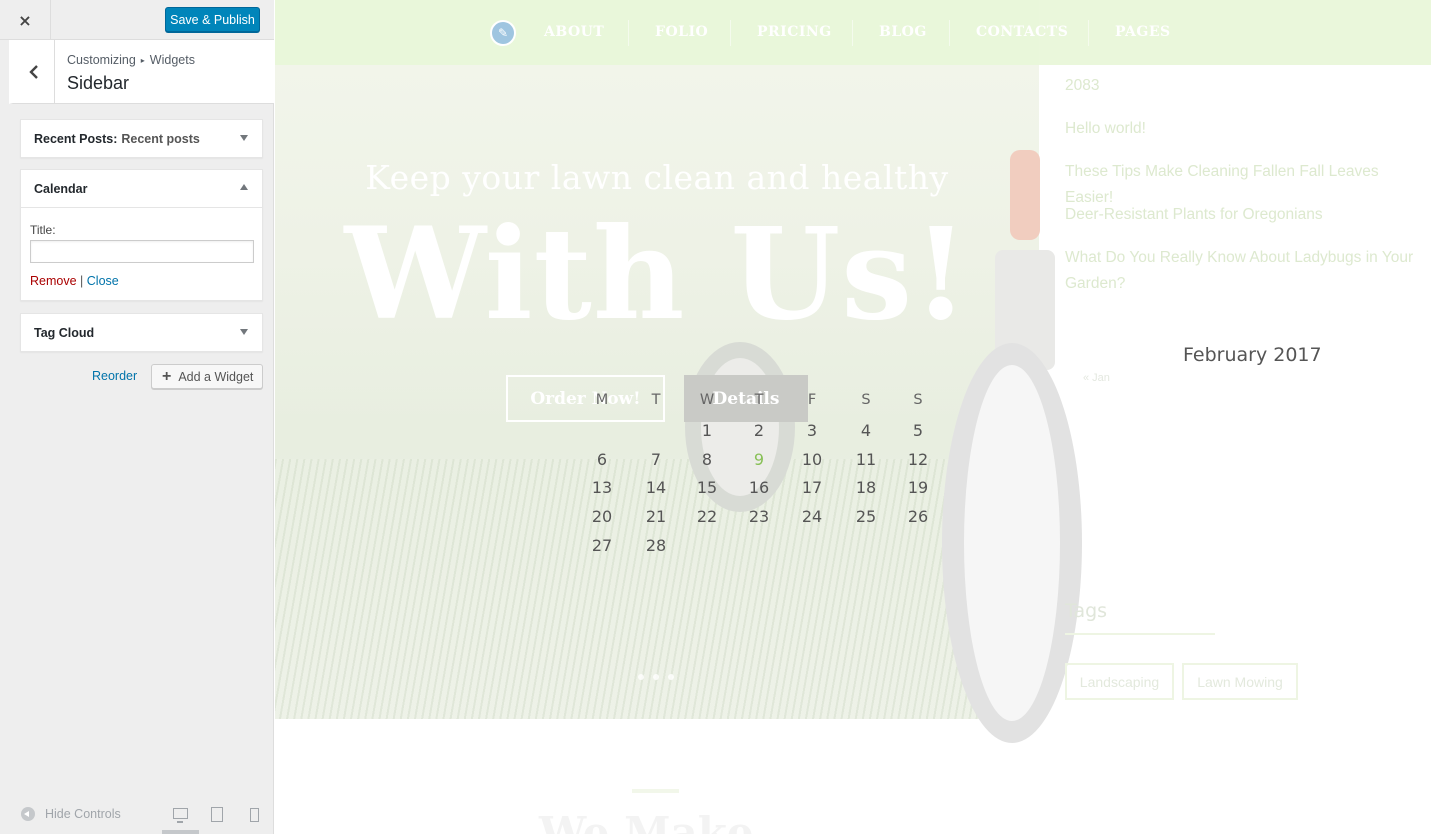  Describe the element at coordinates (114, 376) in the screenshot. I see `reorder-link: Reorder` at that location.